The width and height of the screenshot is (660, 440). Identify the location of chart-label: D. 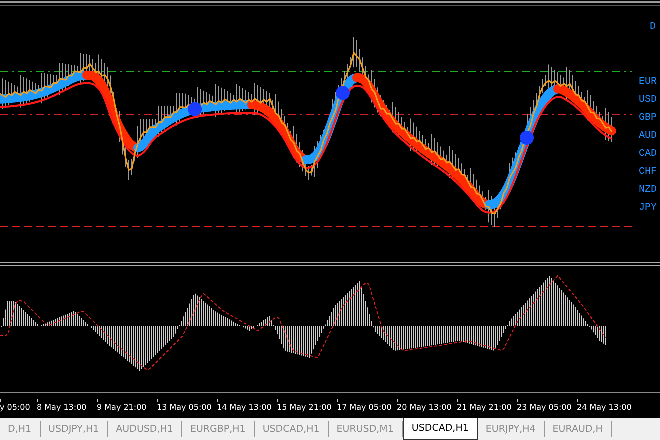
(653, 27).